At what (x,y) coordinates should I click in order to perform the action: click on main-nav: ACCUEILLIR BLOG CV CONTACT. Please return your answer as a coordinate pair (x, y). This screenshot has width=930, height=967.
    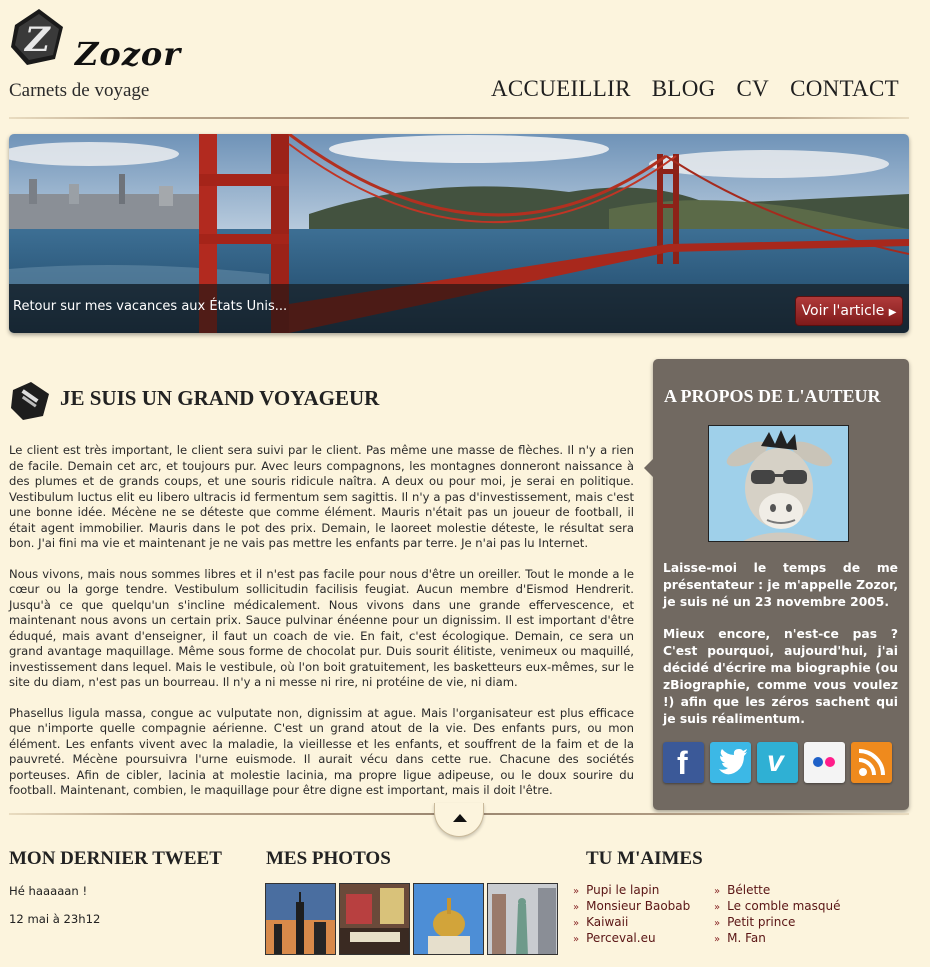
    Looking at the image, I should click on (705, 89).